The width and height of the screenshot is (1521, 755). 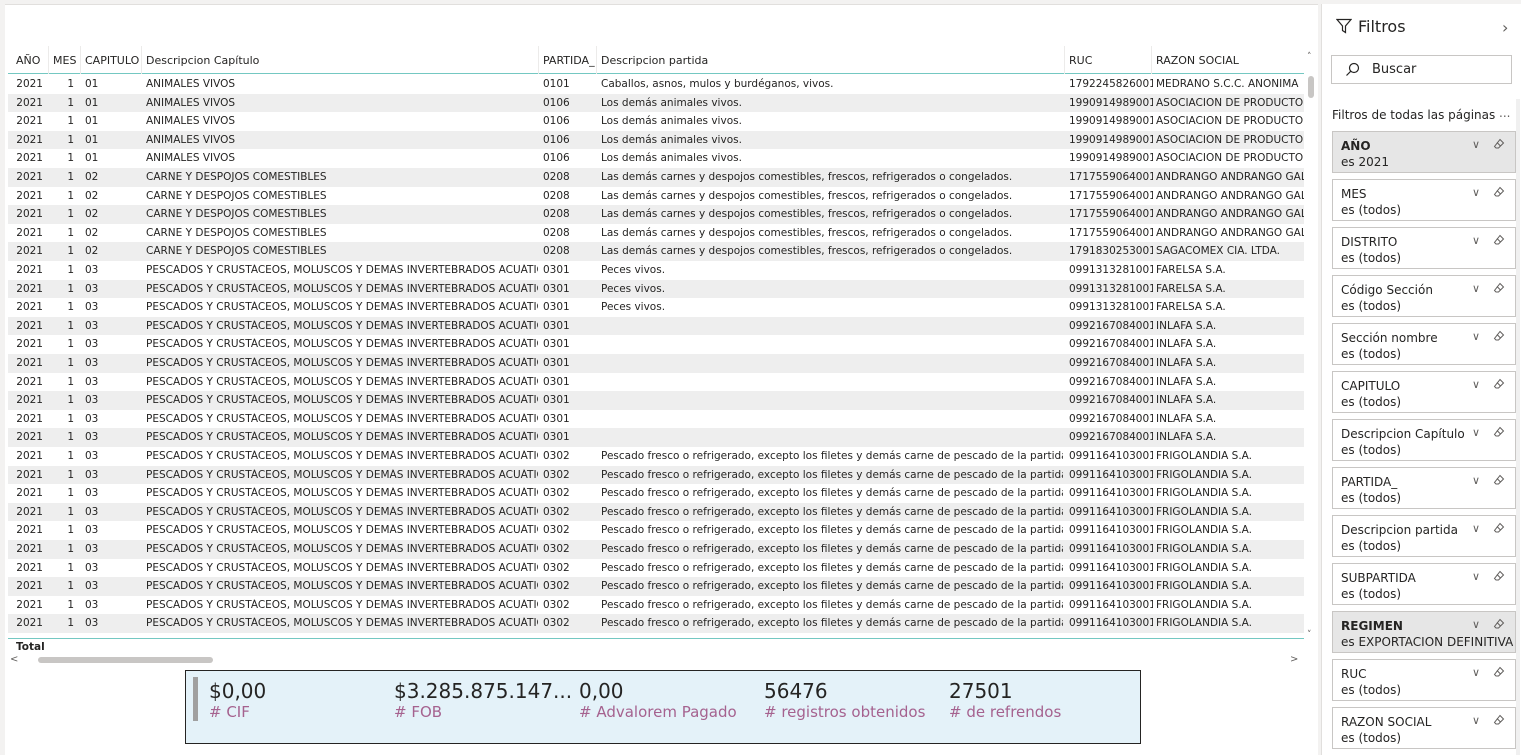 What do you see at coordinates (1309, 635) in the screenshot?
I see `scroll-down-icon: ˅` at bounding box center [1309, 635].